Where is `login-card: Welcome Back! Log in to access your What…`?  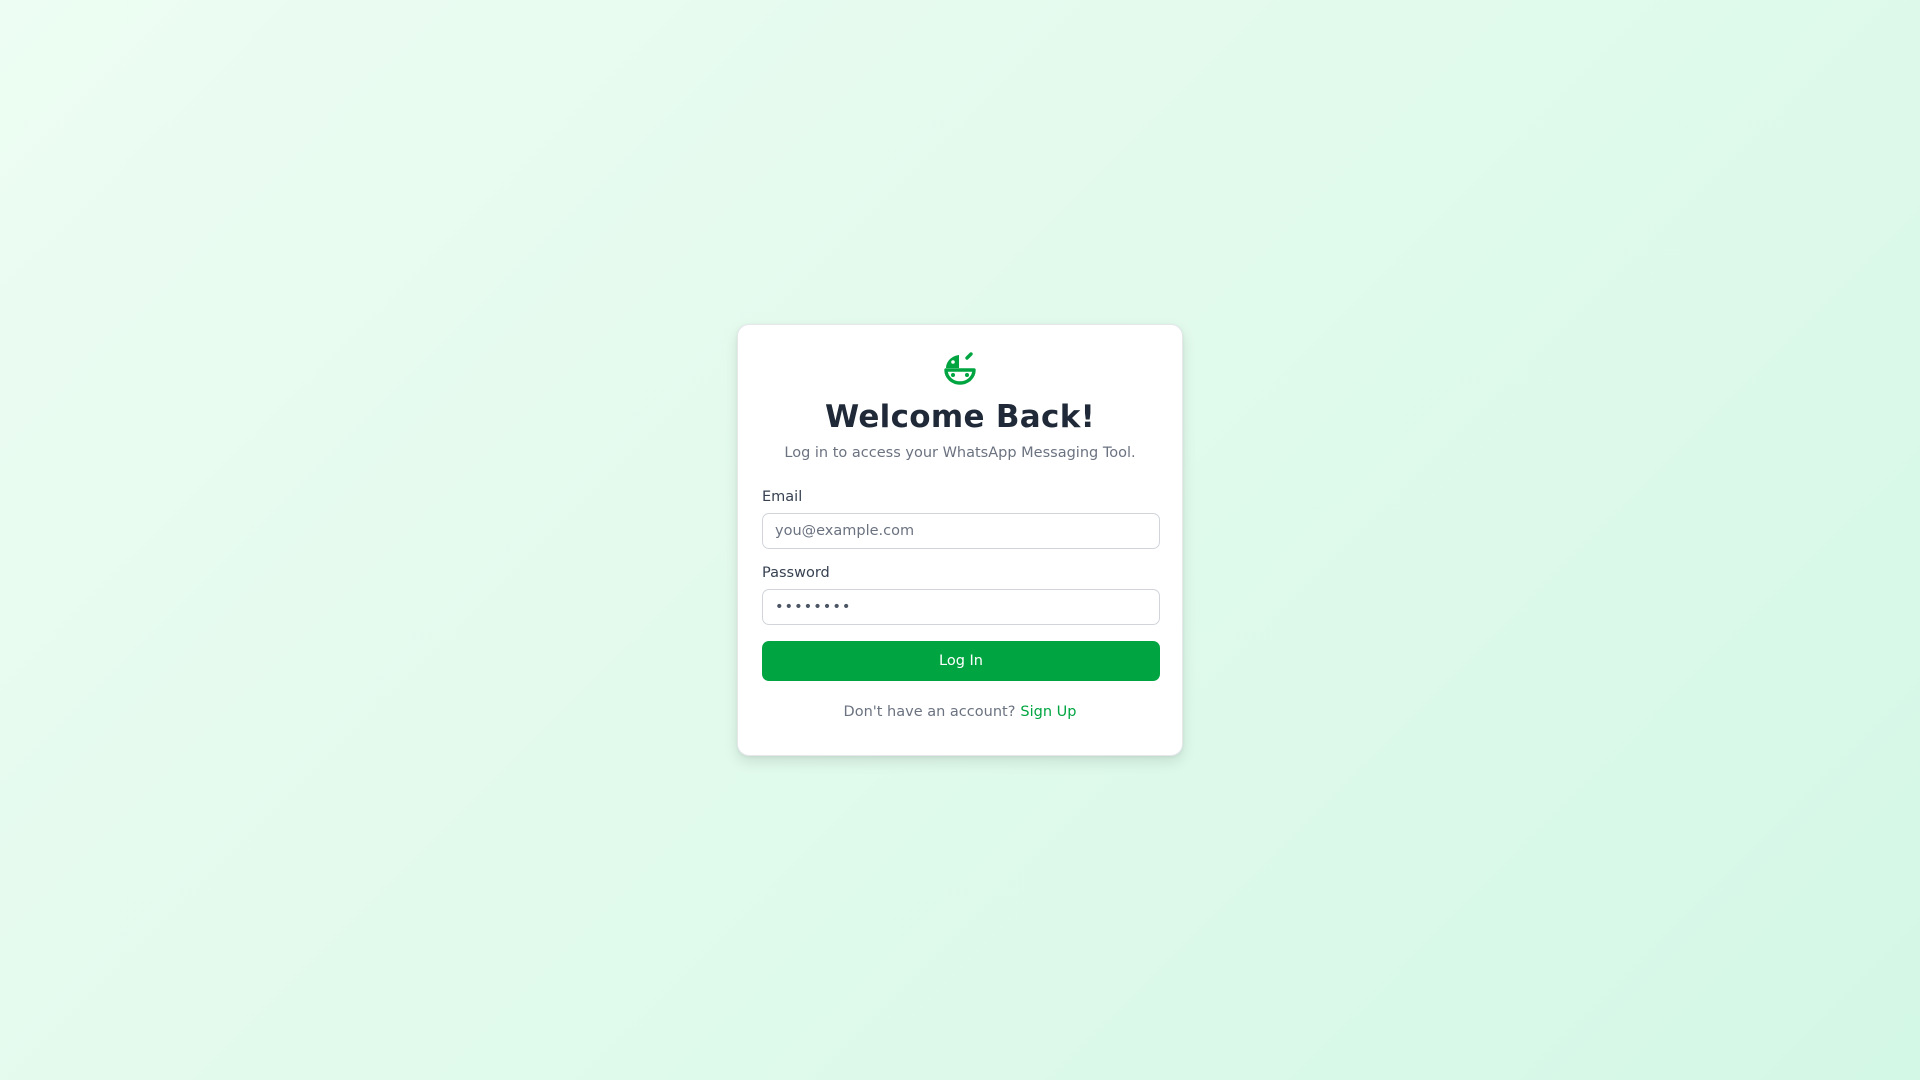
login-card: Welcome Back! Log in to access your What… is located at coordinates (960, 540).